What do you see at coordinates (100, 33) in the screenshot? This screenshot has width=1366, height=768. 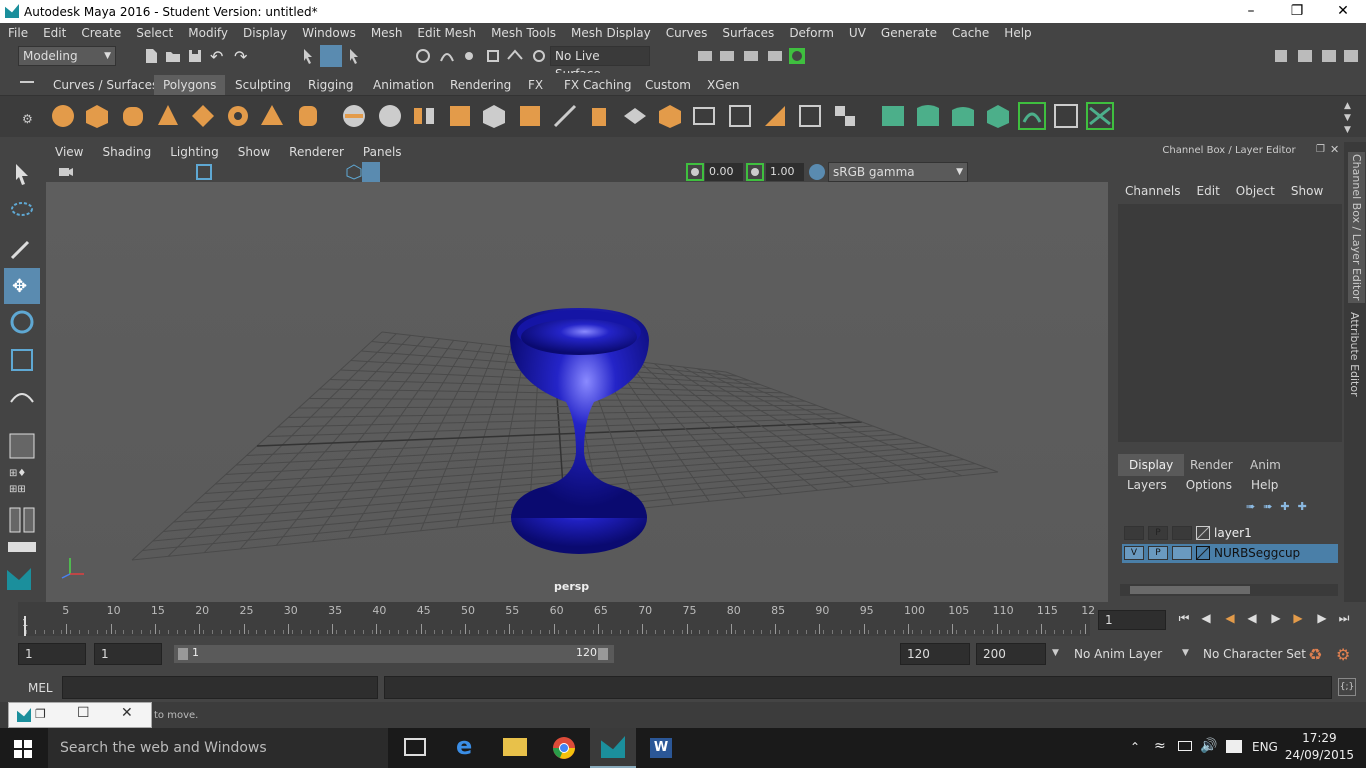 I see `menu-create: Create` at bounding box center [100, 33].